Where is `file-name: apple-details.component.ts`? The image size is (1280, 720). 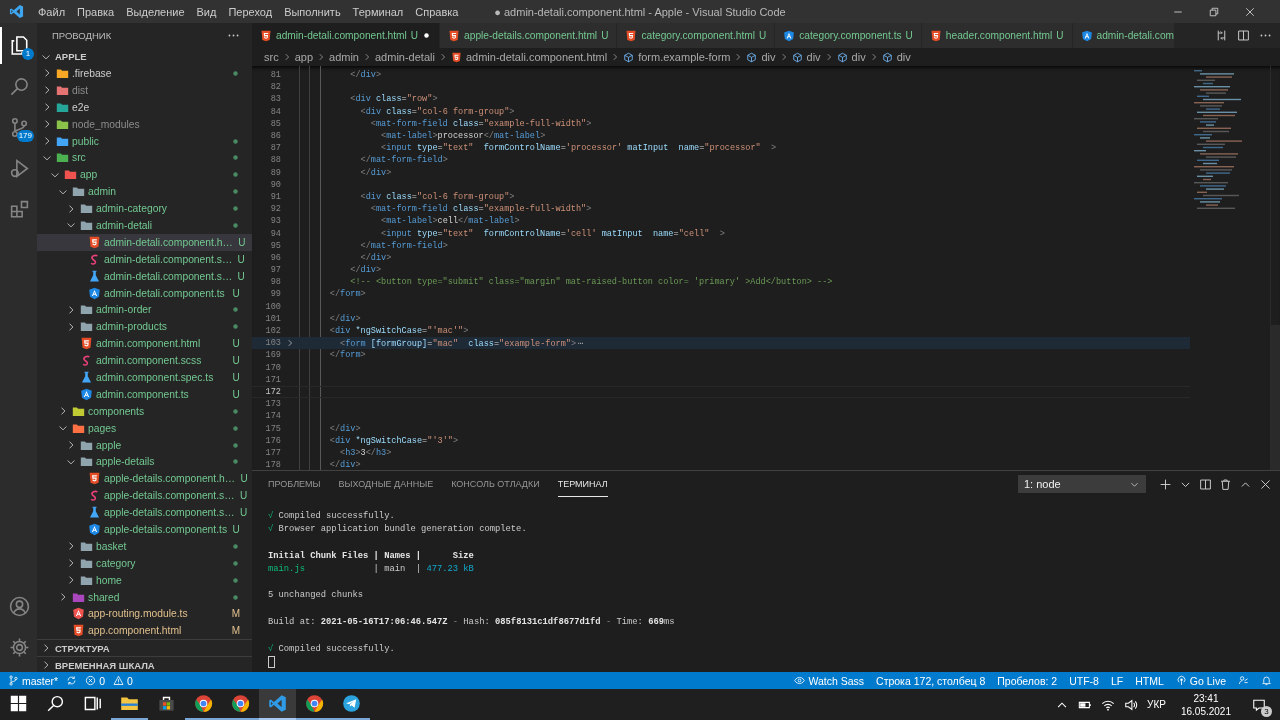
file-name: apple-details.component.ts is located at coordinates (166, 529).